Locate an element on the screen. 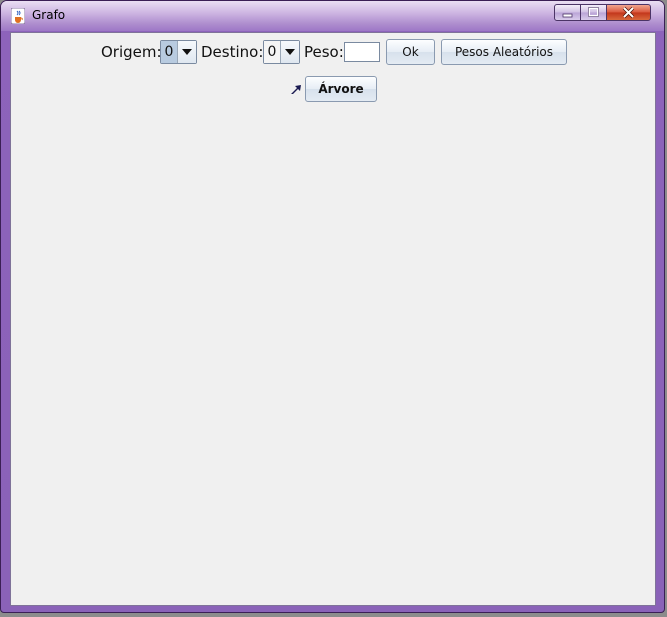 This screenshot has height=617, width=667. destino-select: 0 is located at coordinates (281, 52).